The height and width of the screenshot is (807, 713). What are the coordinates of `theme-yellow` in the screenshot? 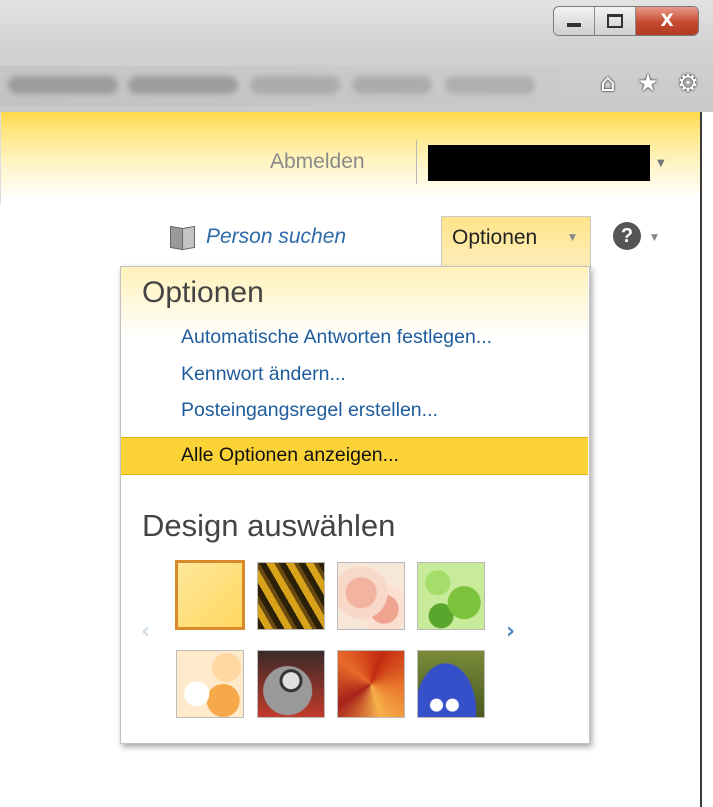 It's located at (210, 595).